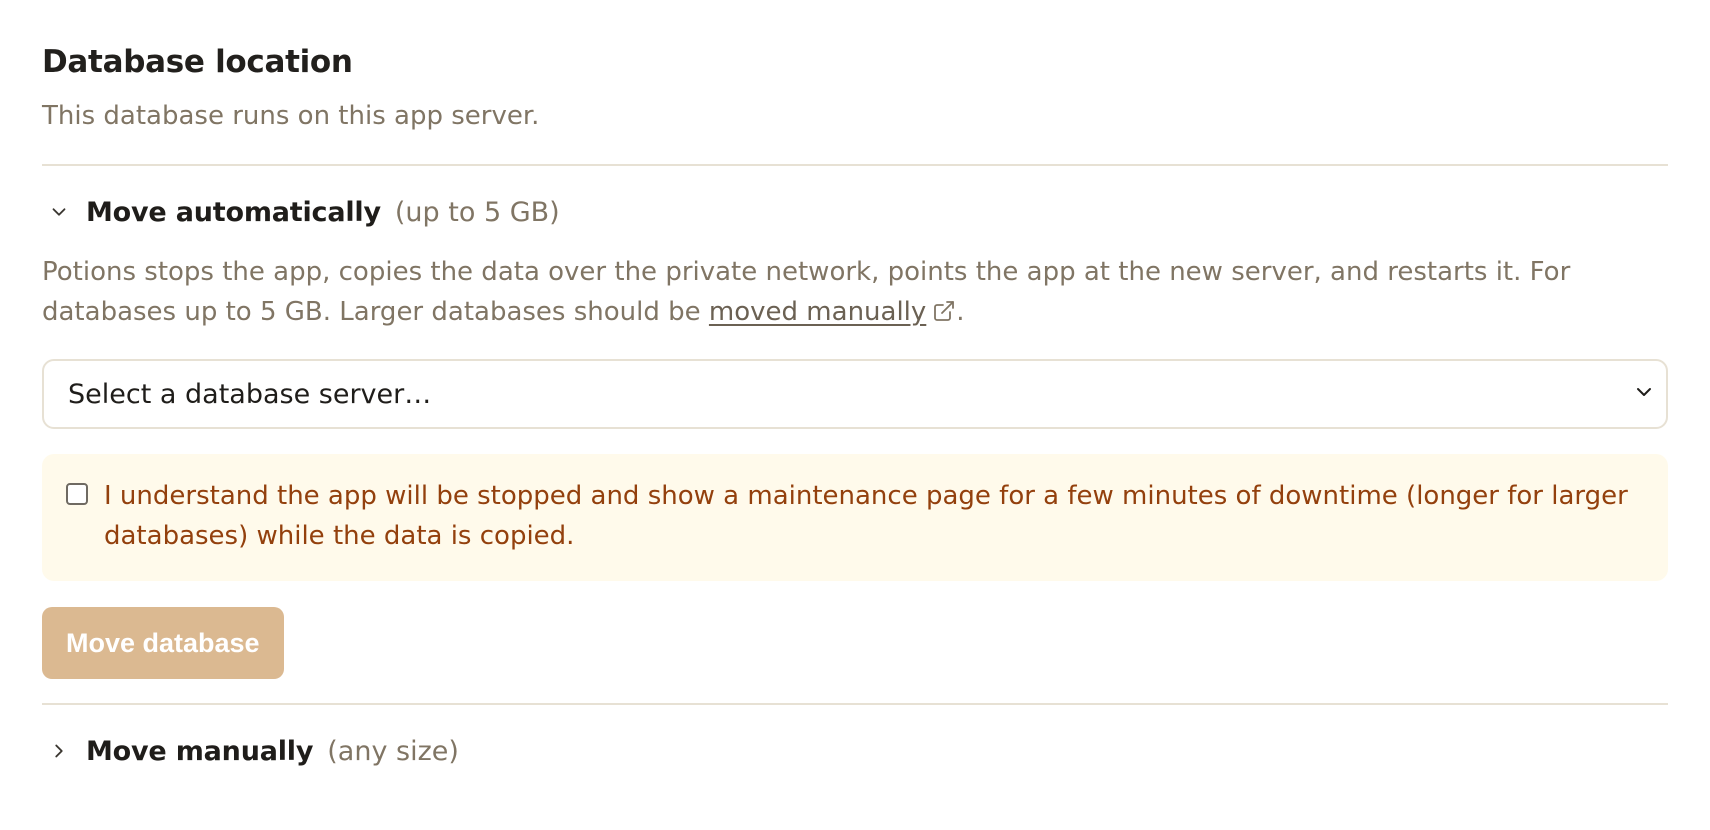 The width and height of the screenshot is (1710, 830). What do you see at coordinates (233, 212) in the screenshot?
I see `move-automatically-title: Move automatically` at bounding box center [233, 212].